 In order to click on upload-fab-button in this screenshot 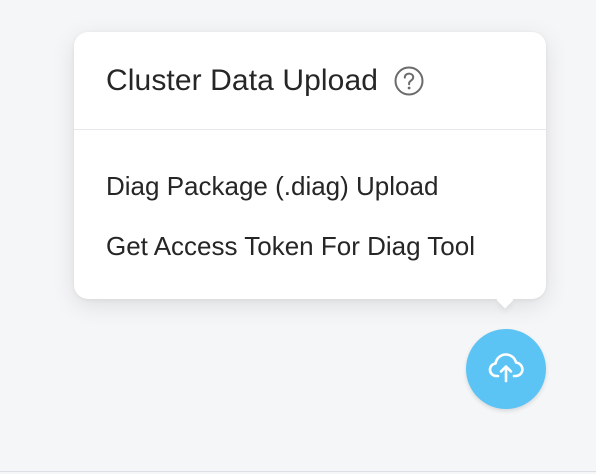, I will do `click(506, 369)`.